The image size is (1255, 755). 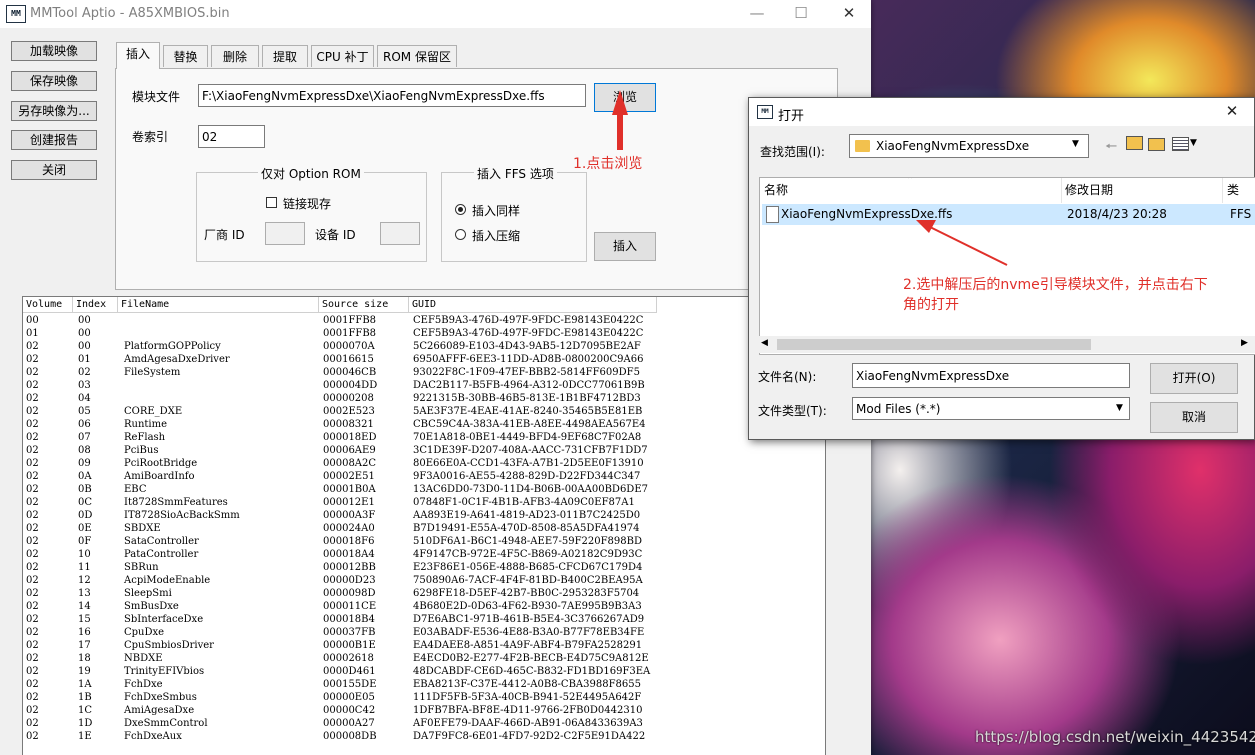 What do you see at coordinates (142, 528) in the screenshot?
I see `cell-filename: SBDXE` at bounding box center [142, 528].